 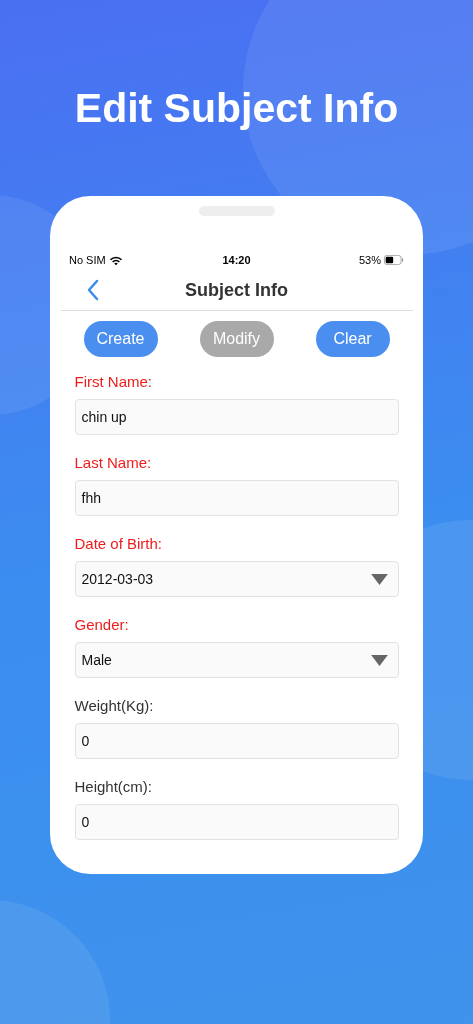 What do you see at coordinates (114, 706) in the screenshot?
I see `field-label: Weight(Kg):` at bounding box center [114, 706].